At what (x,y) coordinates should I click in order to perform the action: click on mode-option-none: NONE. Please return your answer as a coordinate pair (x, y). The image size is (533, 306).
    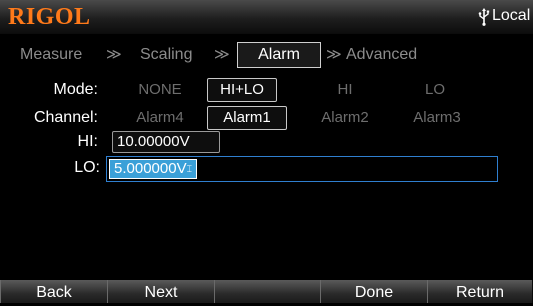
    Looking at the image, I should click on (160, 90).